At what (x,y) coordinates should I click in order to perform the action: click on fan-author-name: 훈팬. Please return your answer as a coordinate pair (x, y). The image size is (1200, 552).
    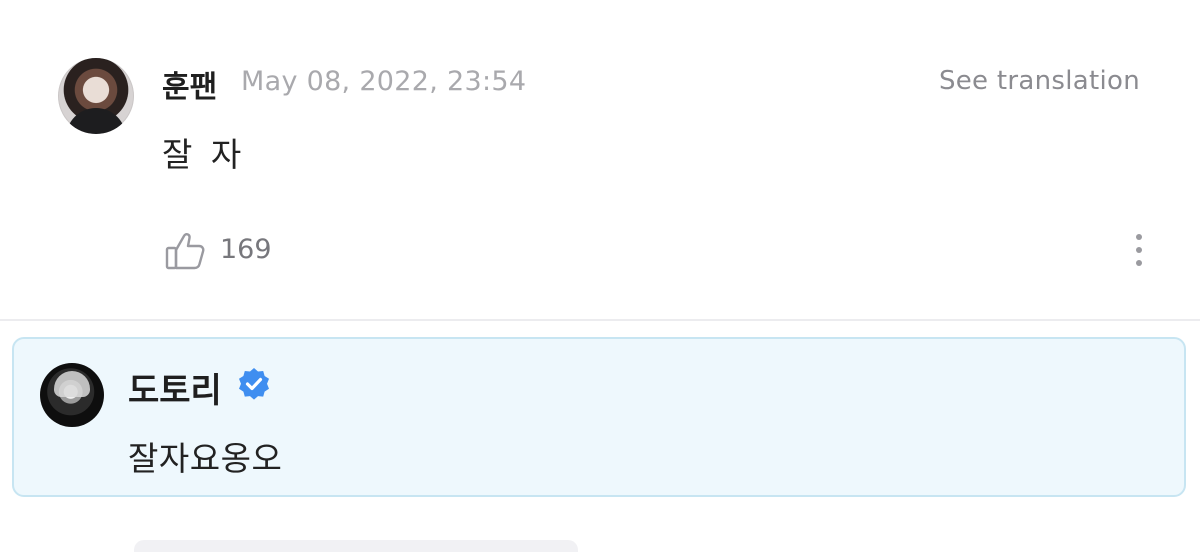
    Looking at the image, I should click on (189, 84).